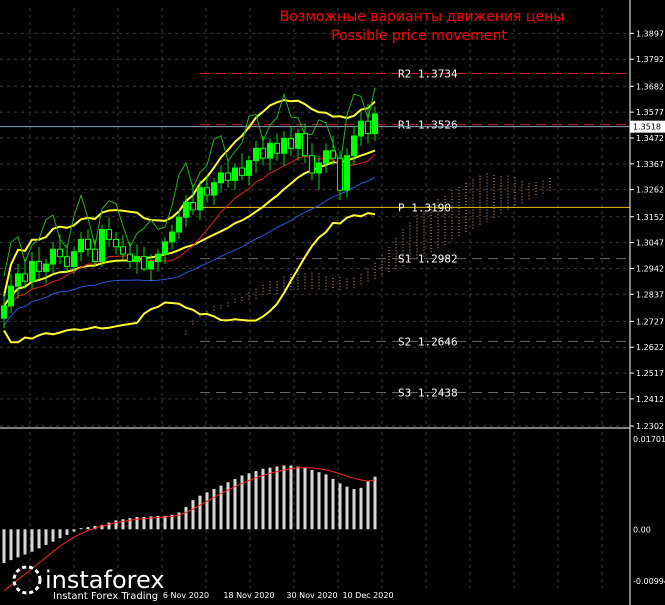 The image size is (665, 605). Describe the element at coordinates (428, 341) in the screenshot. I see `level-label-s2: S2 1.2646` at that location.